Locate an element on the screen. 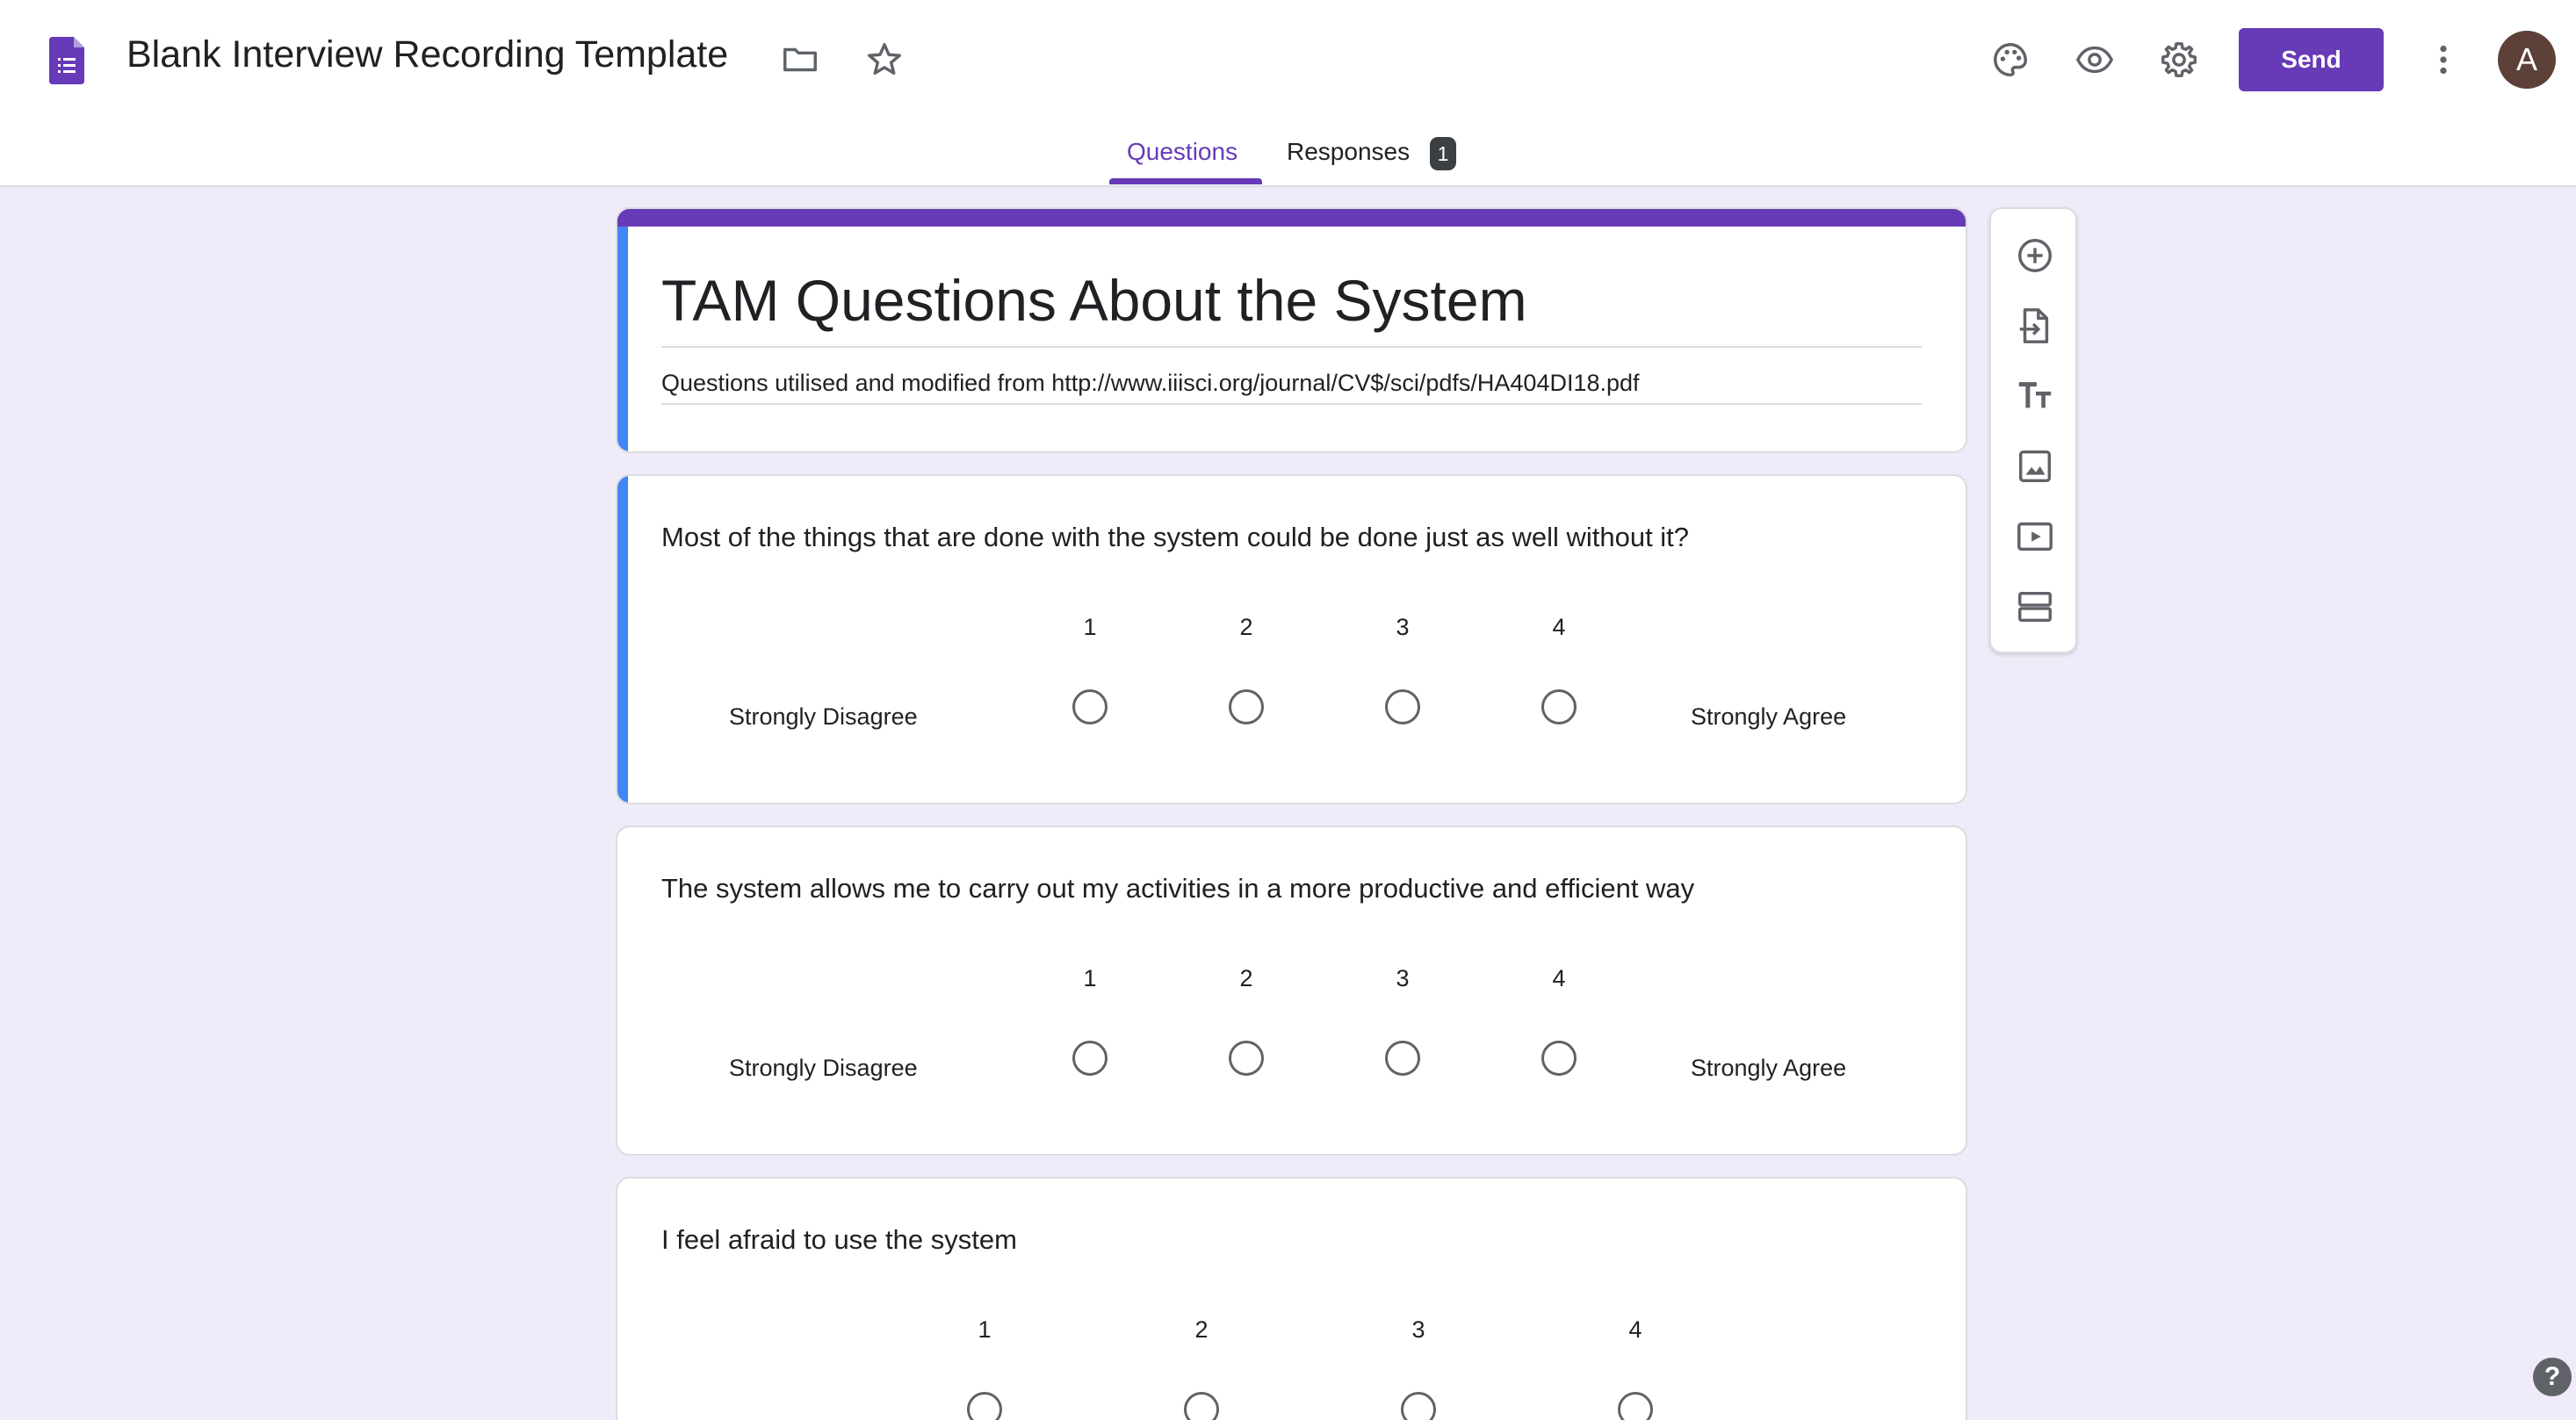 The height and width of the screenshot is (1420, 2576). preview-eye-icon is located at coordinates (2094, 59).